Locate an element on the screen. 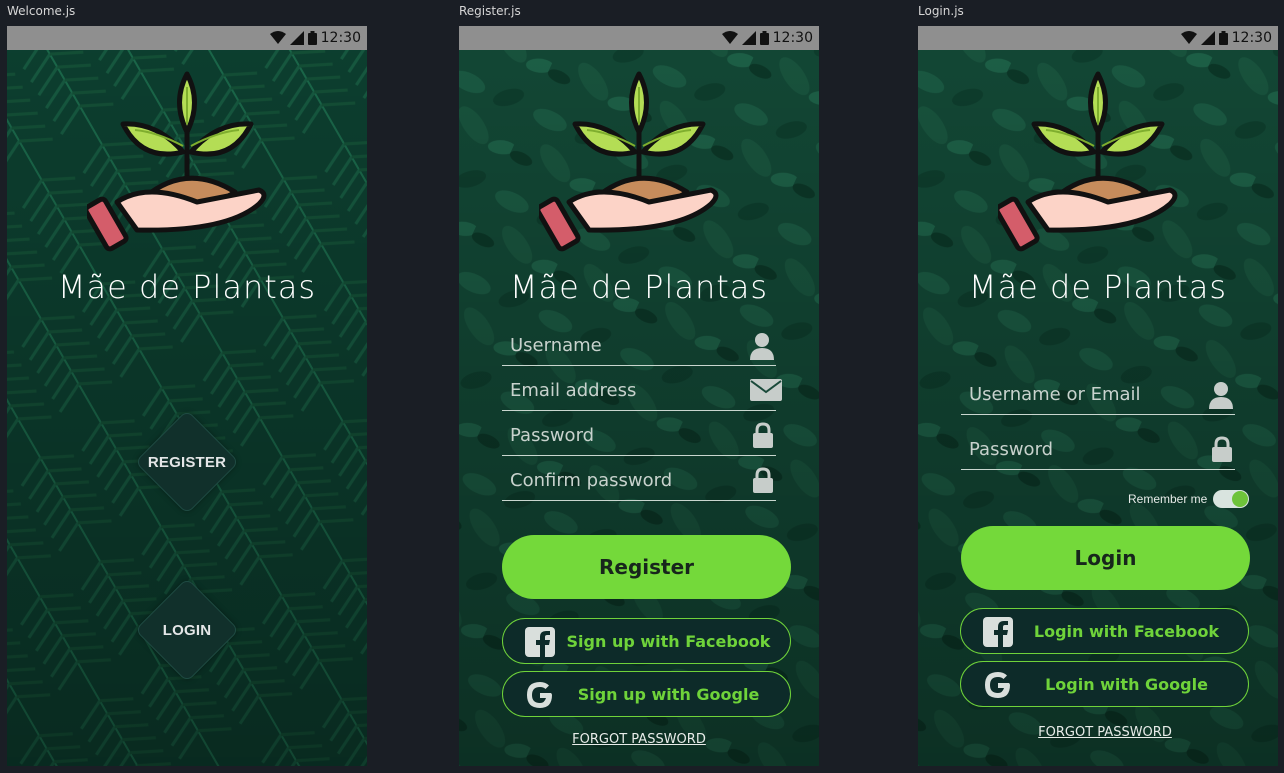 The height and width of the screenshot is (773, 1284). google-login-button: Login with Google is located at coordinates (1104, 684).